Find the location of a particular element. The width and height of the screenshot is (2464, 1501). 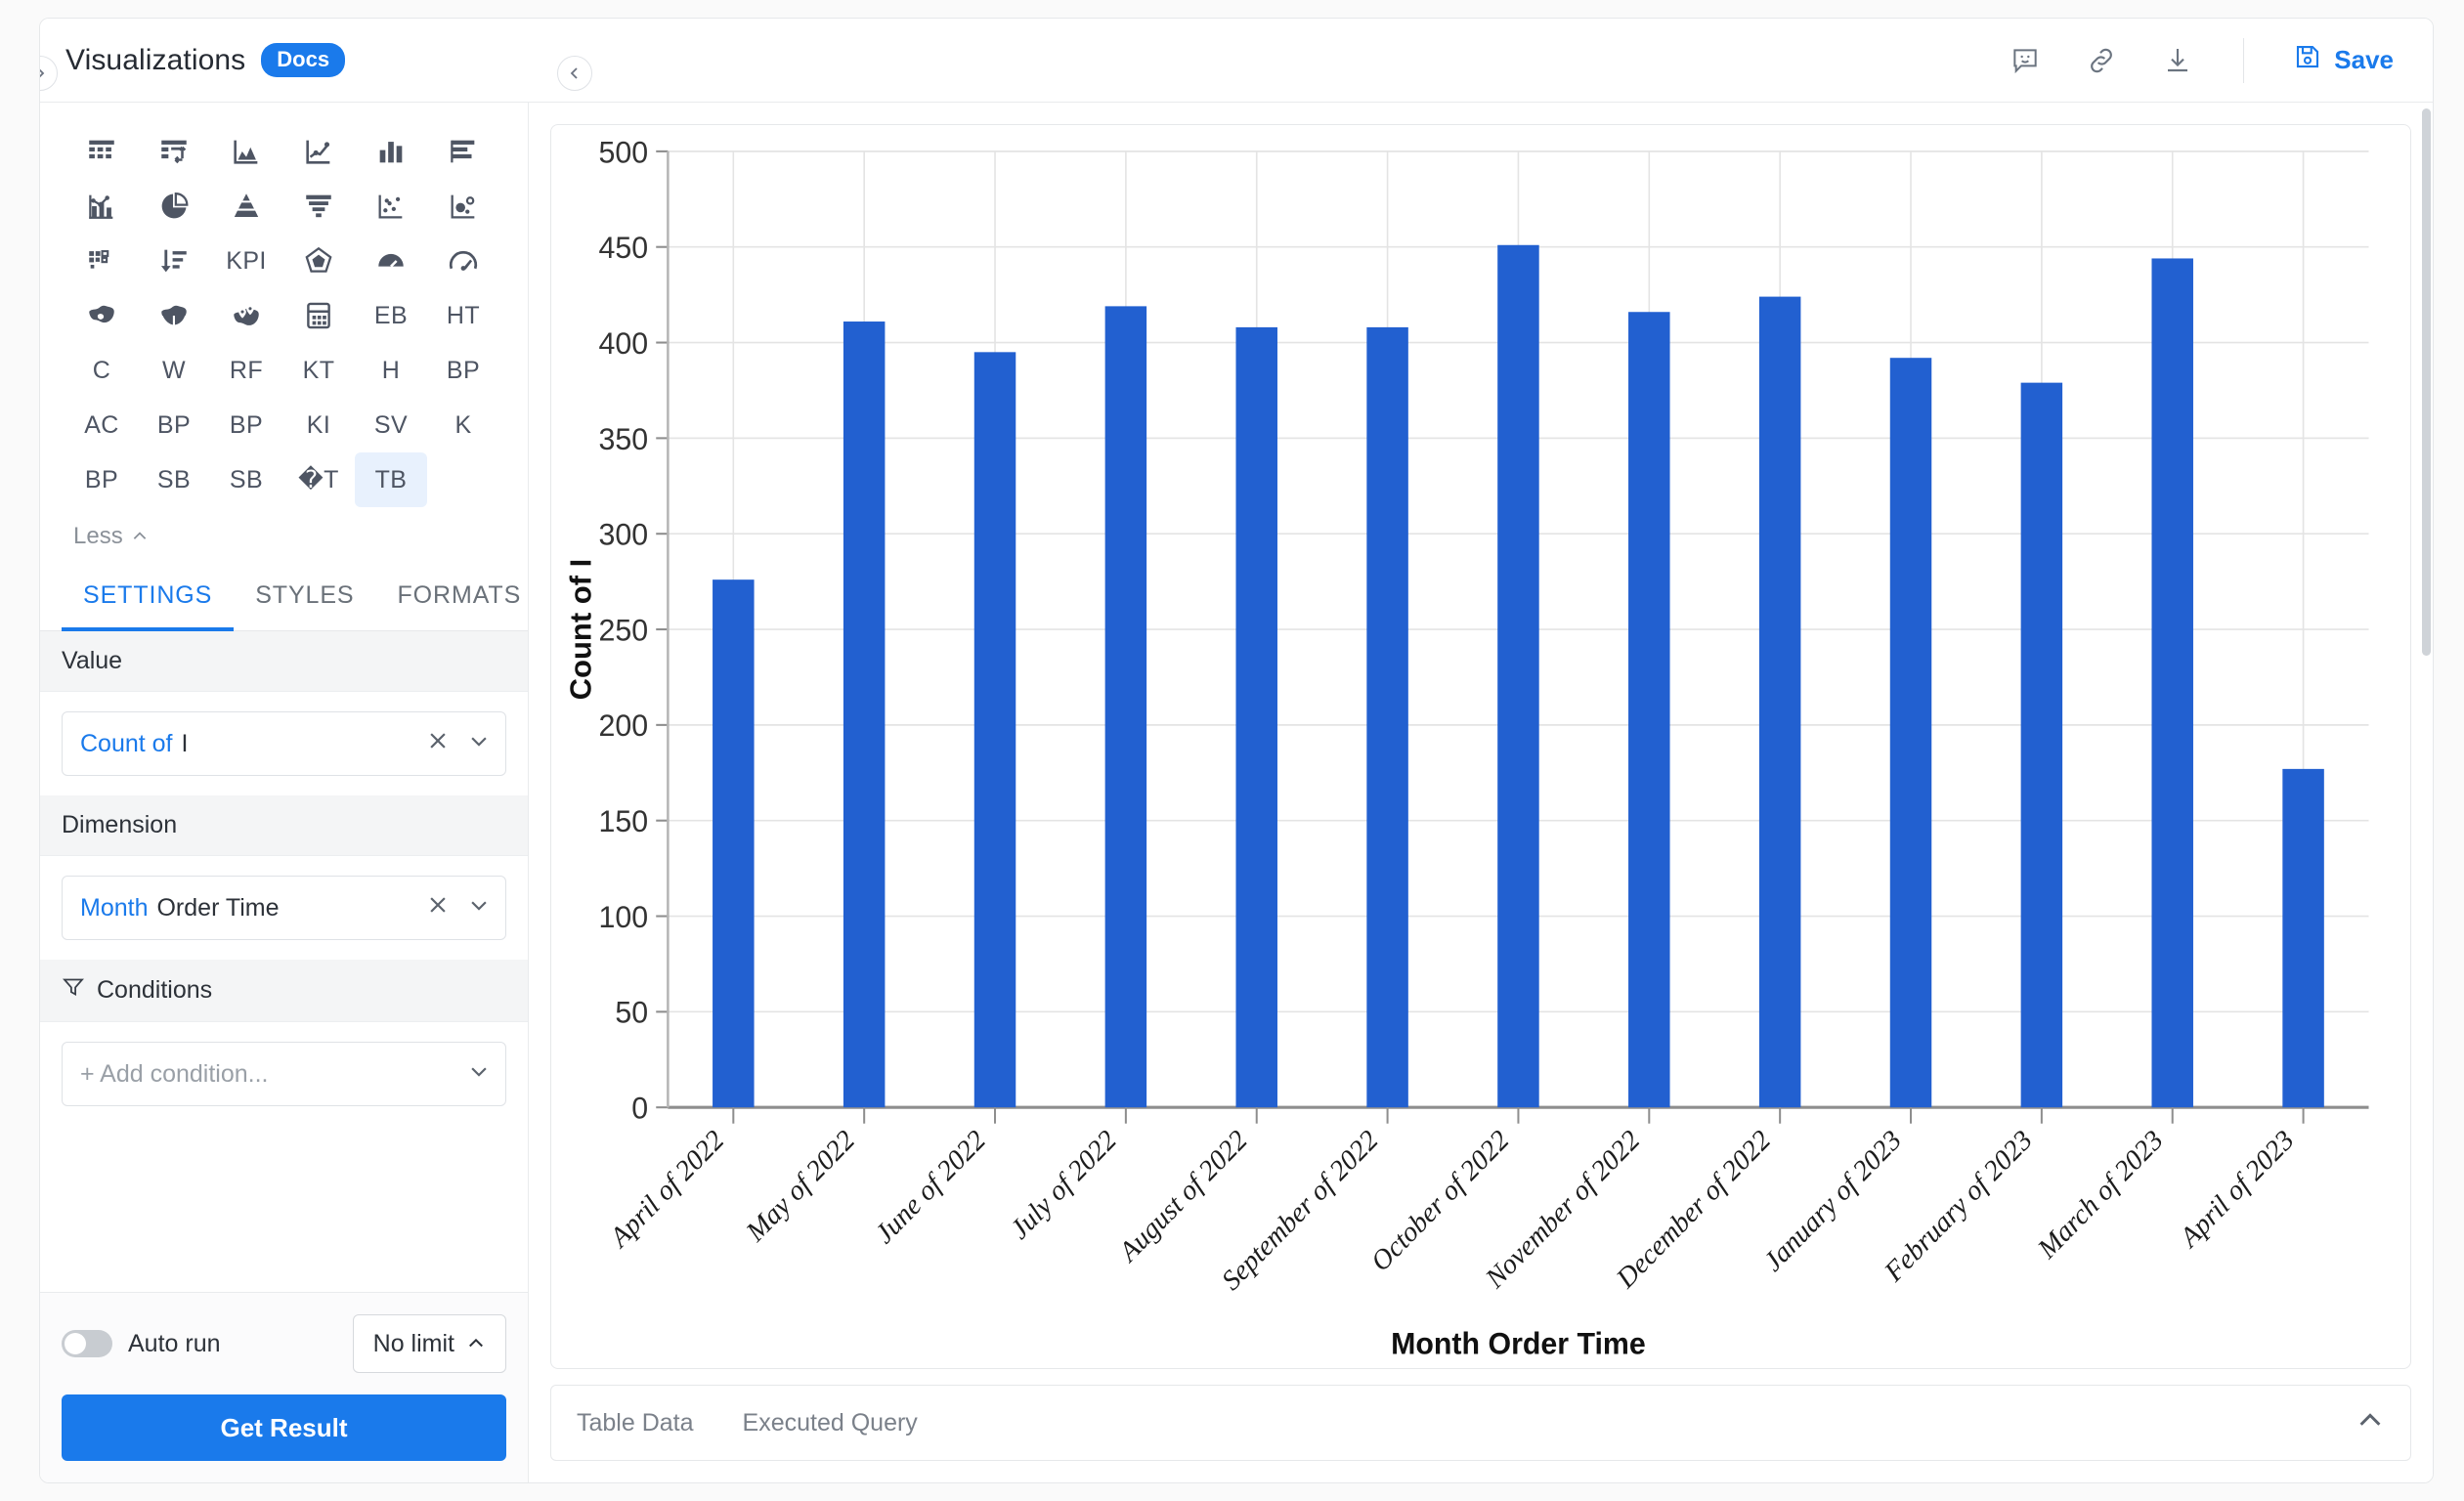

bp-chart-icon: BP is located at coordinates (463, 370).